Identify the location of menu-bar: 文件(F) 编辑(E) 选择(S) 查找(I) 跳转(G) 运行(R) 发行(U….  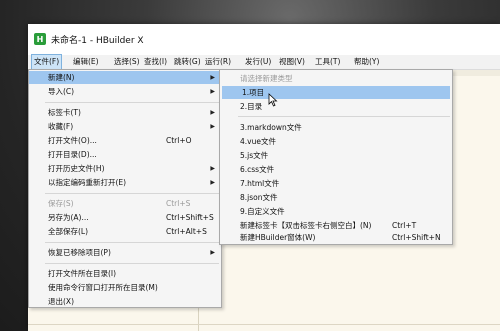
(264, 62).